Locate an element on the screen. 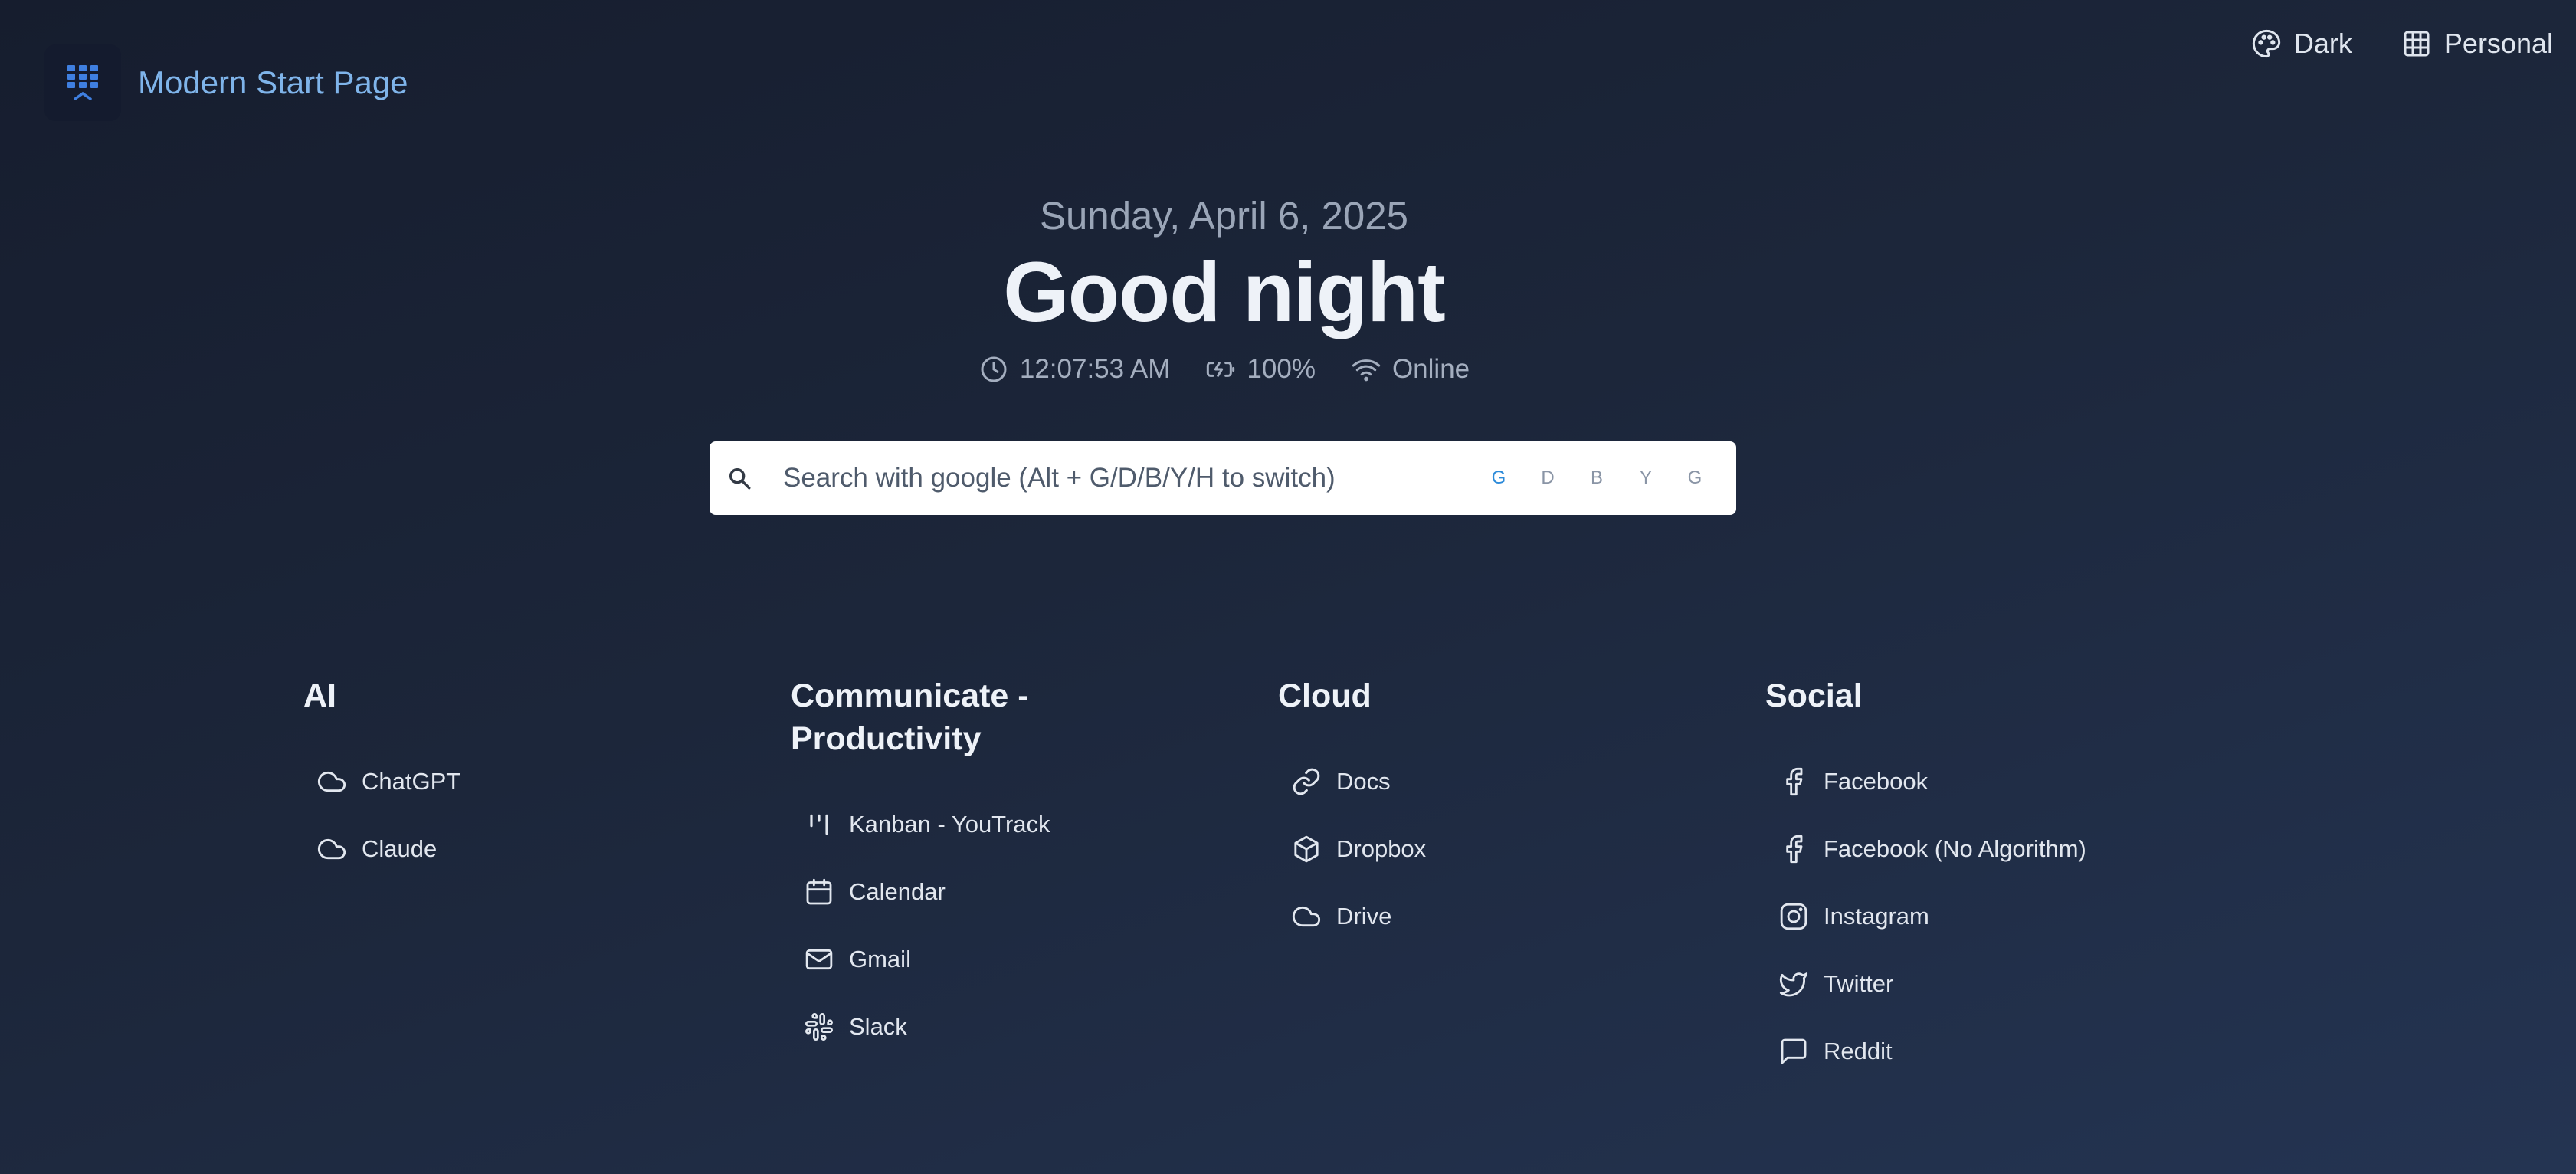 Image resolution: width=2576 pixels, height=1174 pixels. palette-icon is located at coordinates (2266, 43).